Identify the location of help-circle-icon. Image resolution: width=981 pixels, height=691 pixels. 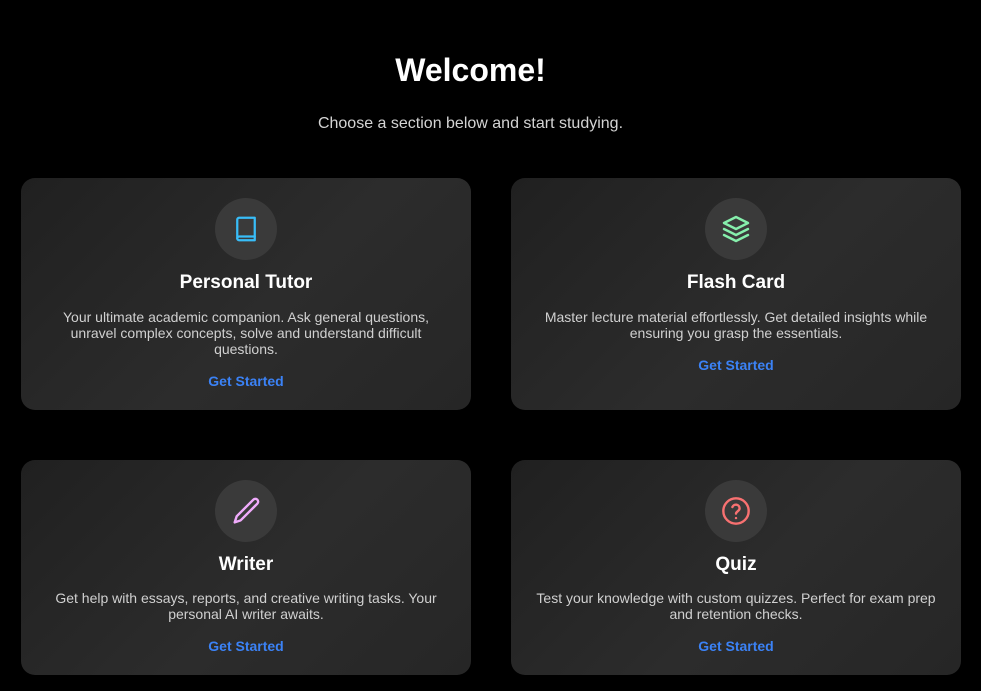
(736, 511).